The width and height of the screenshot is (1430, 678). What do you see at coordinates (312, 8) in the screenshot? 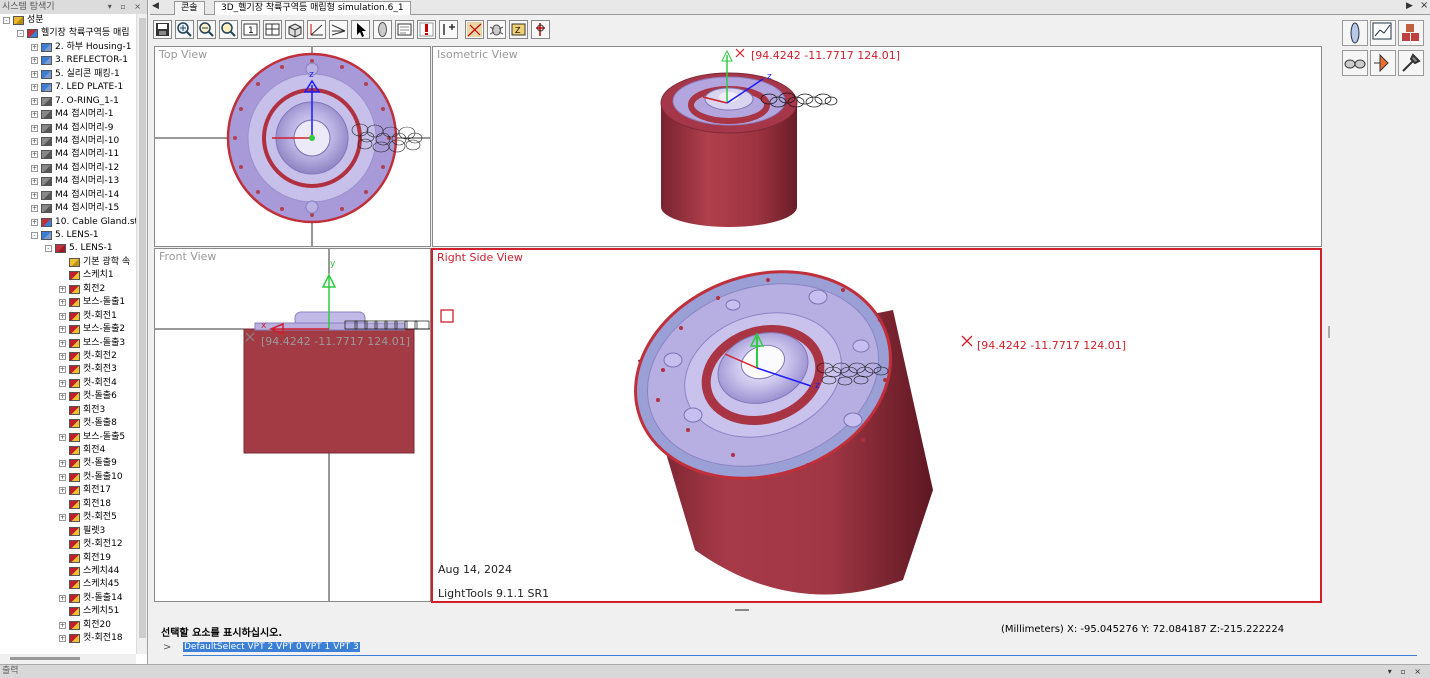
I see `tab-model: 3D_헬기장 착륙구역등 매립형 simulation.6_1` at bounding box center [312, 8].